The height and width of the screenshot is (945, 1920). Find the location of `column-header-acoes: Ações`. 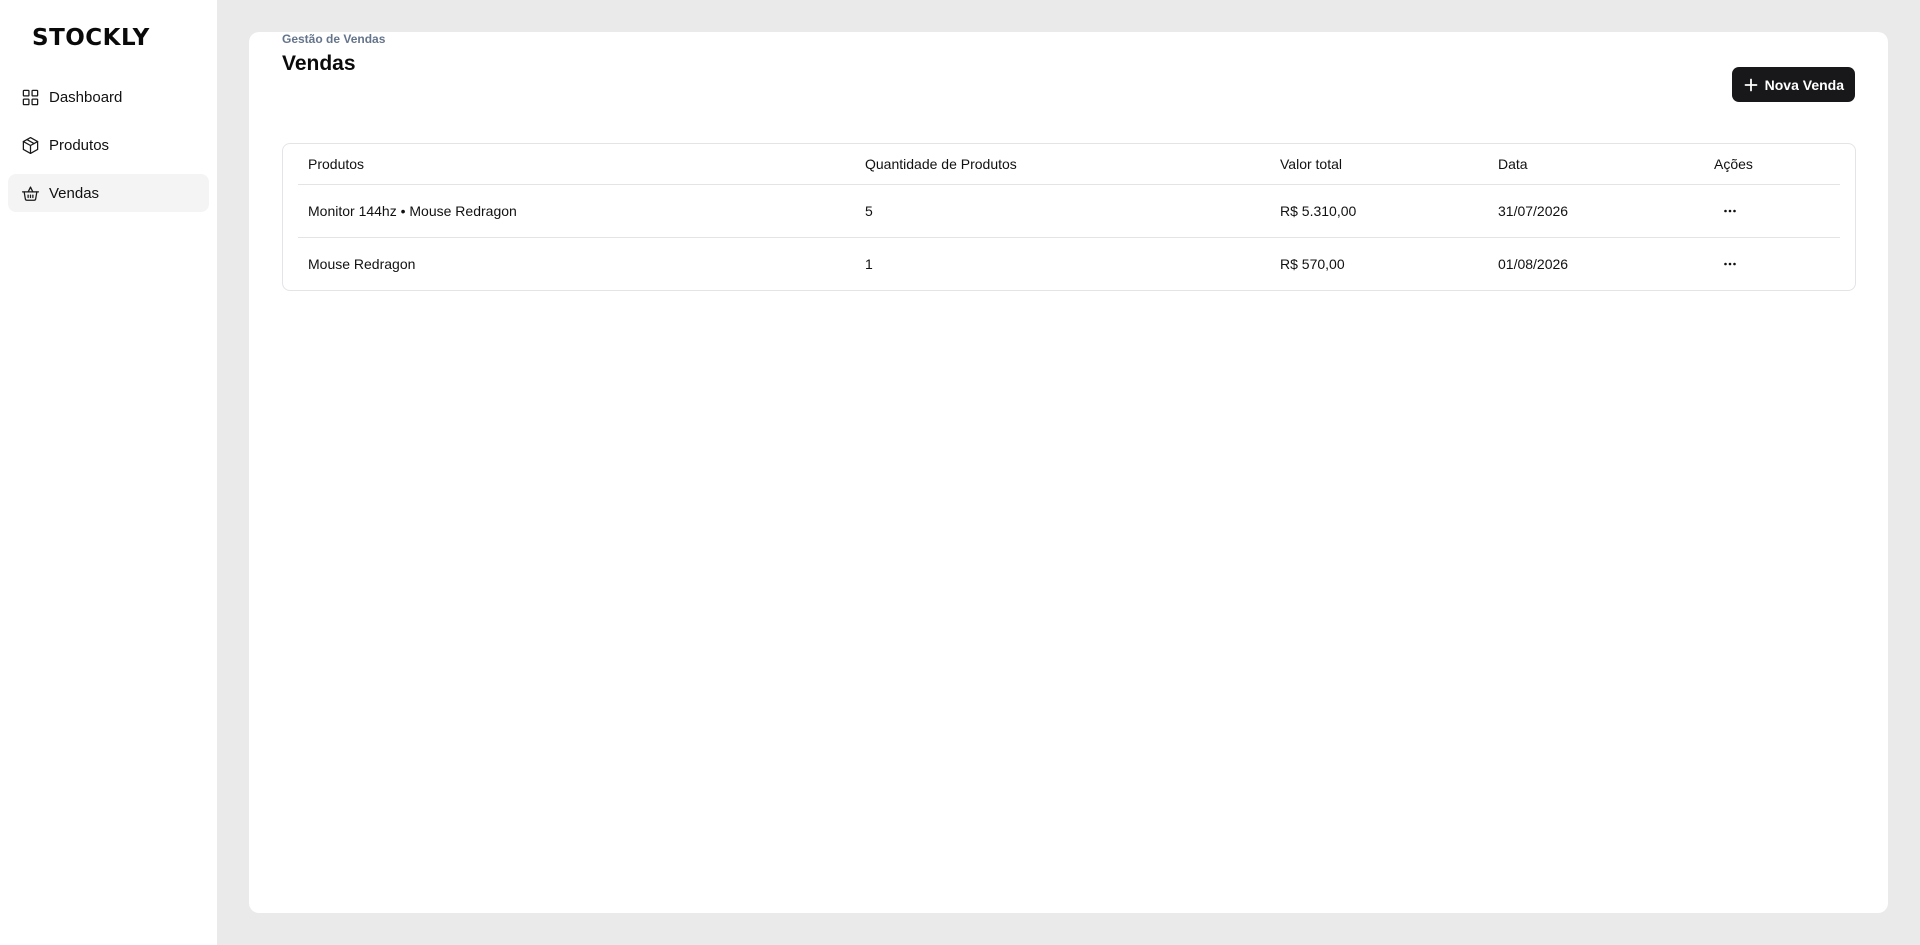

column-header-acoes: Ações is located at coordinates (1772, 164).